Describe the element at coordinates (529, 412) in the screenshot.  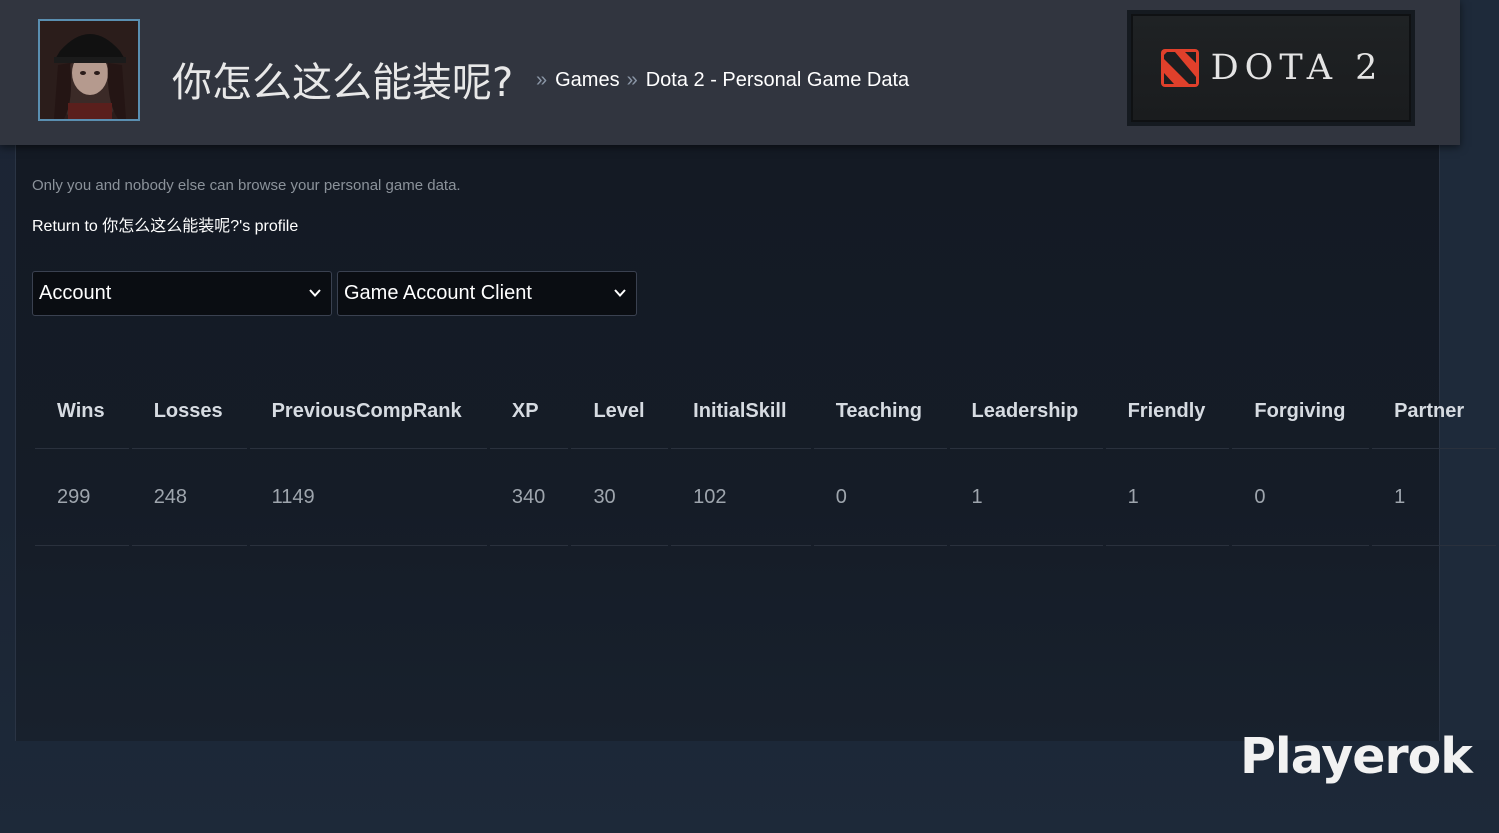
I see `column-header-xp: XP` at that location.